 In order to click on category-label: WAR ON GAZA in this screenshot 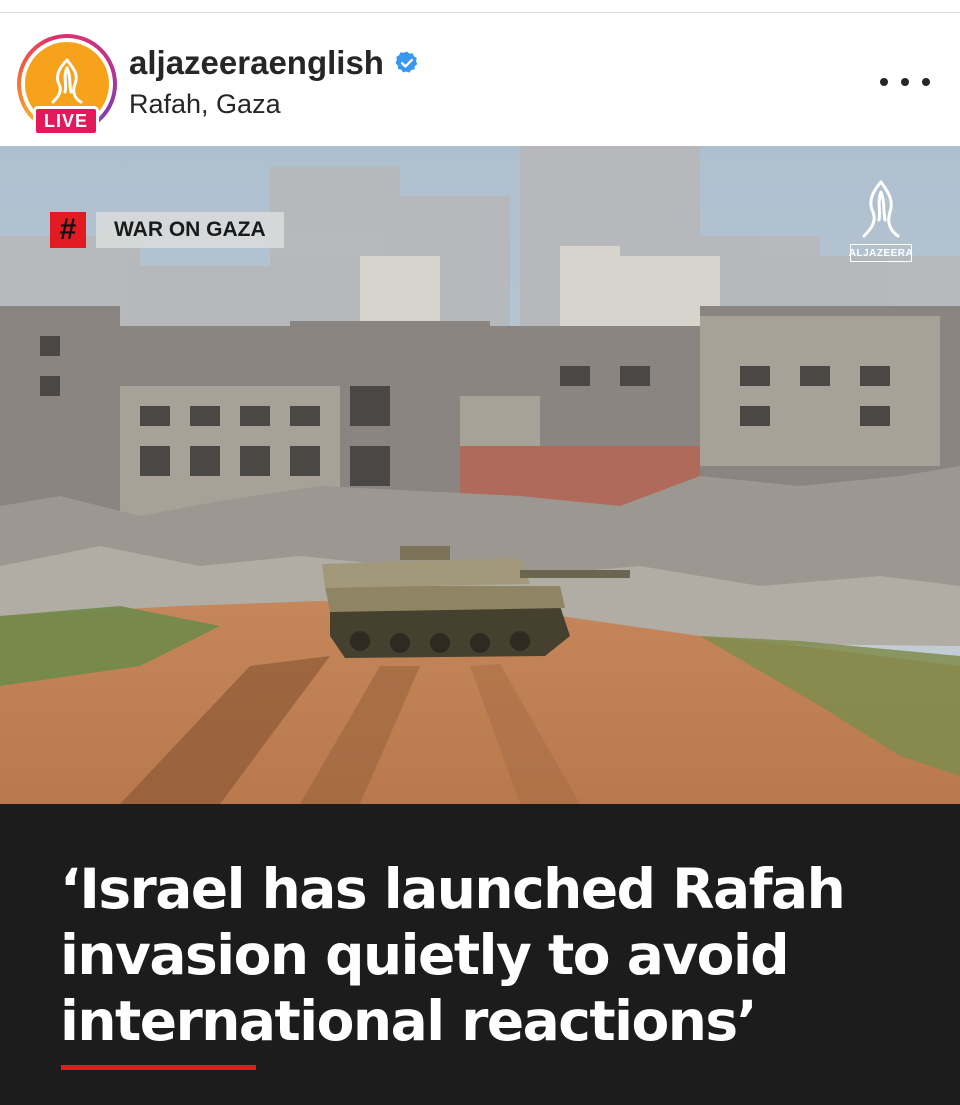, I will do `click(190, 230)`.